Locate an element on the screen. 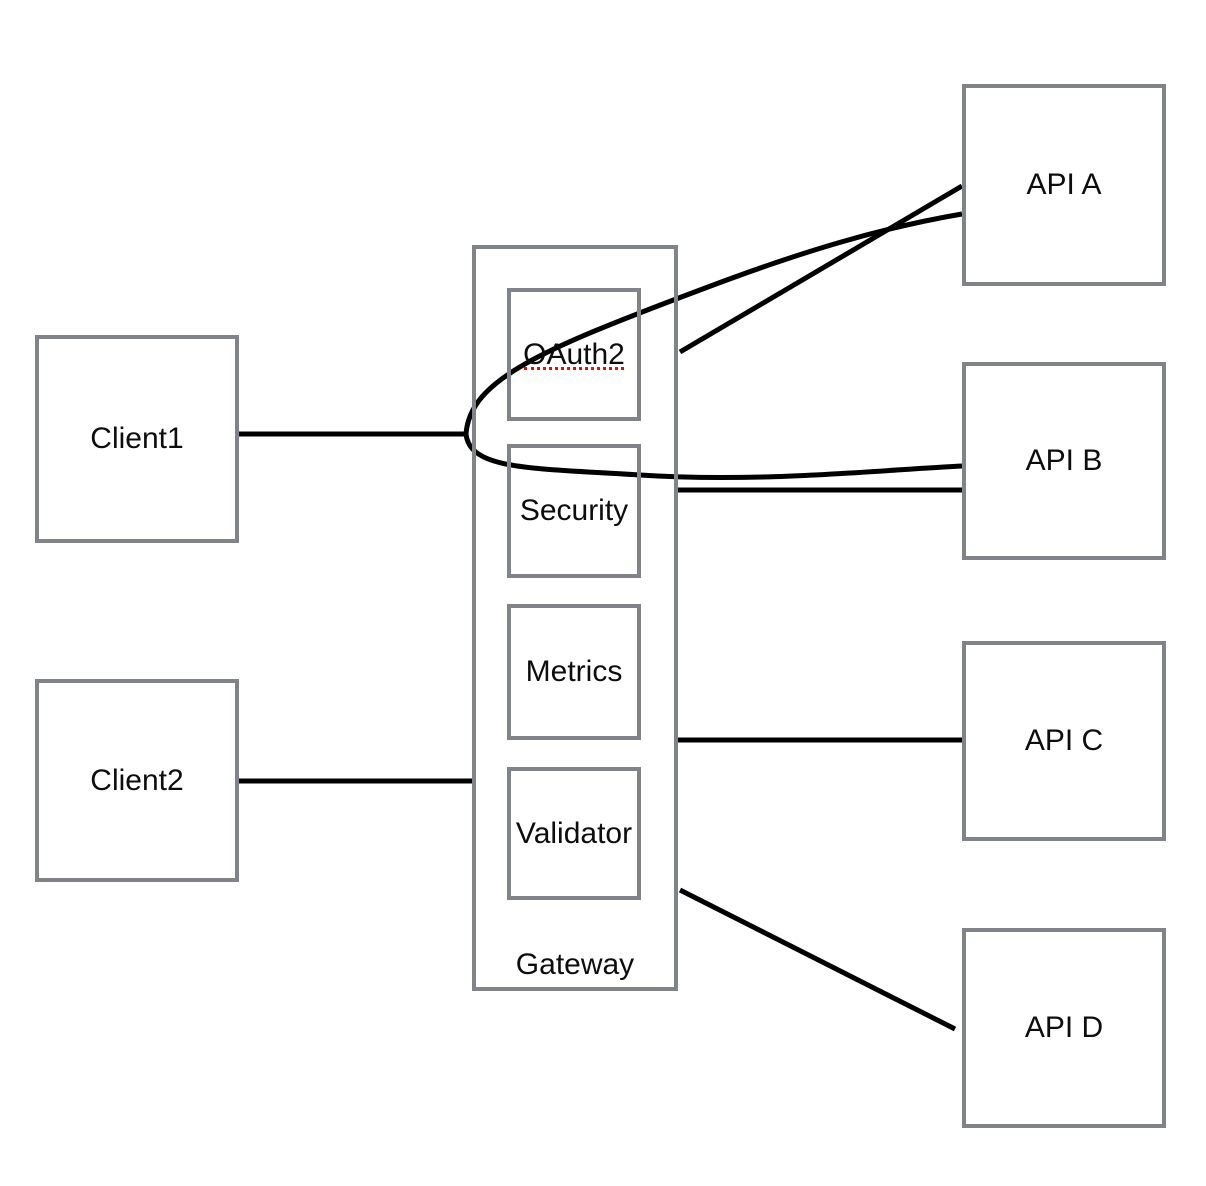 This screenshot has width=1206, height=1186. node-client2: Client2 is located at coordinates (137, 780).